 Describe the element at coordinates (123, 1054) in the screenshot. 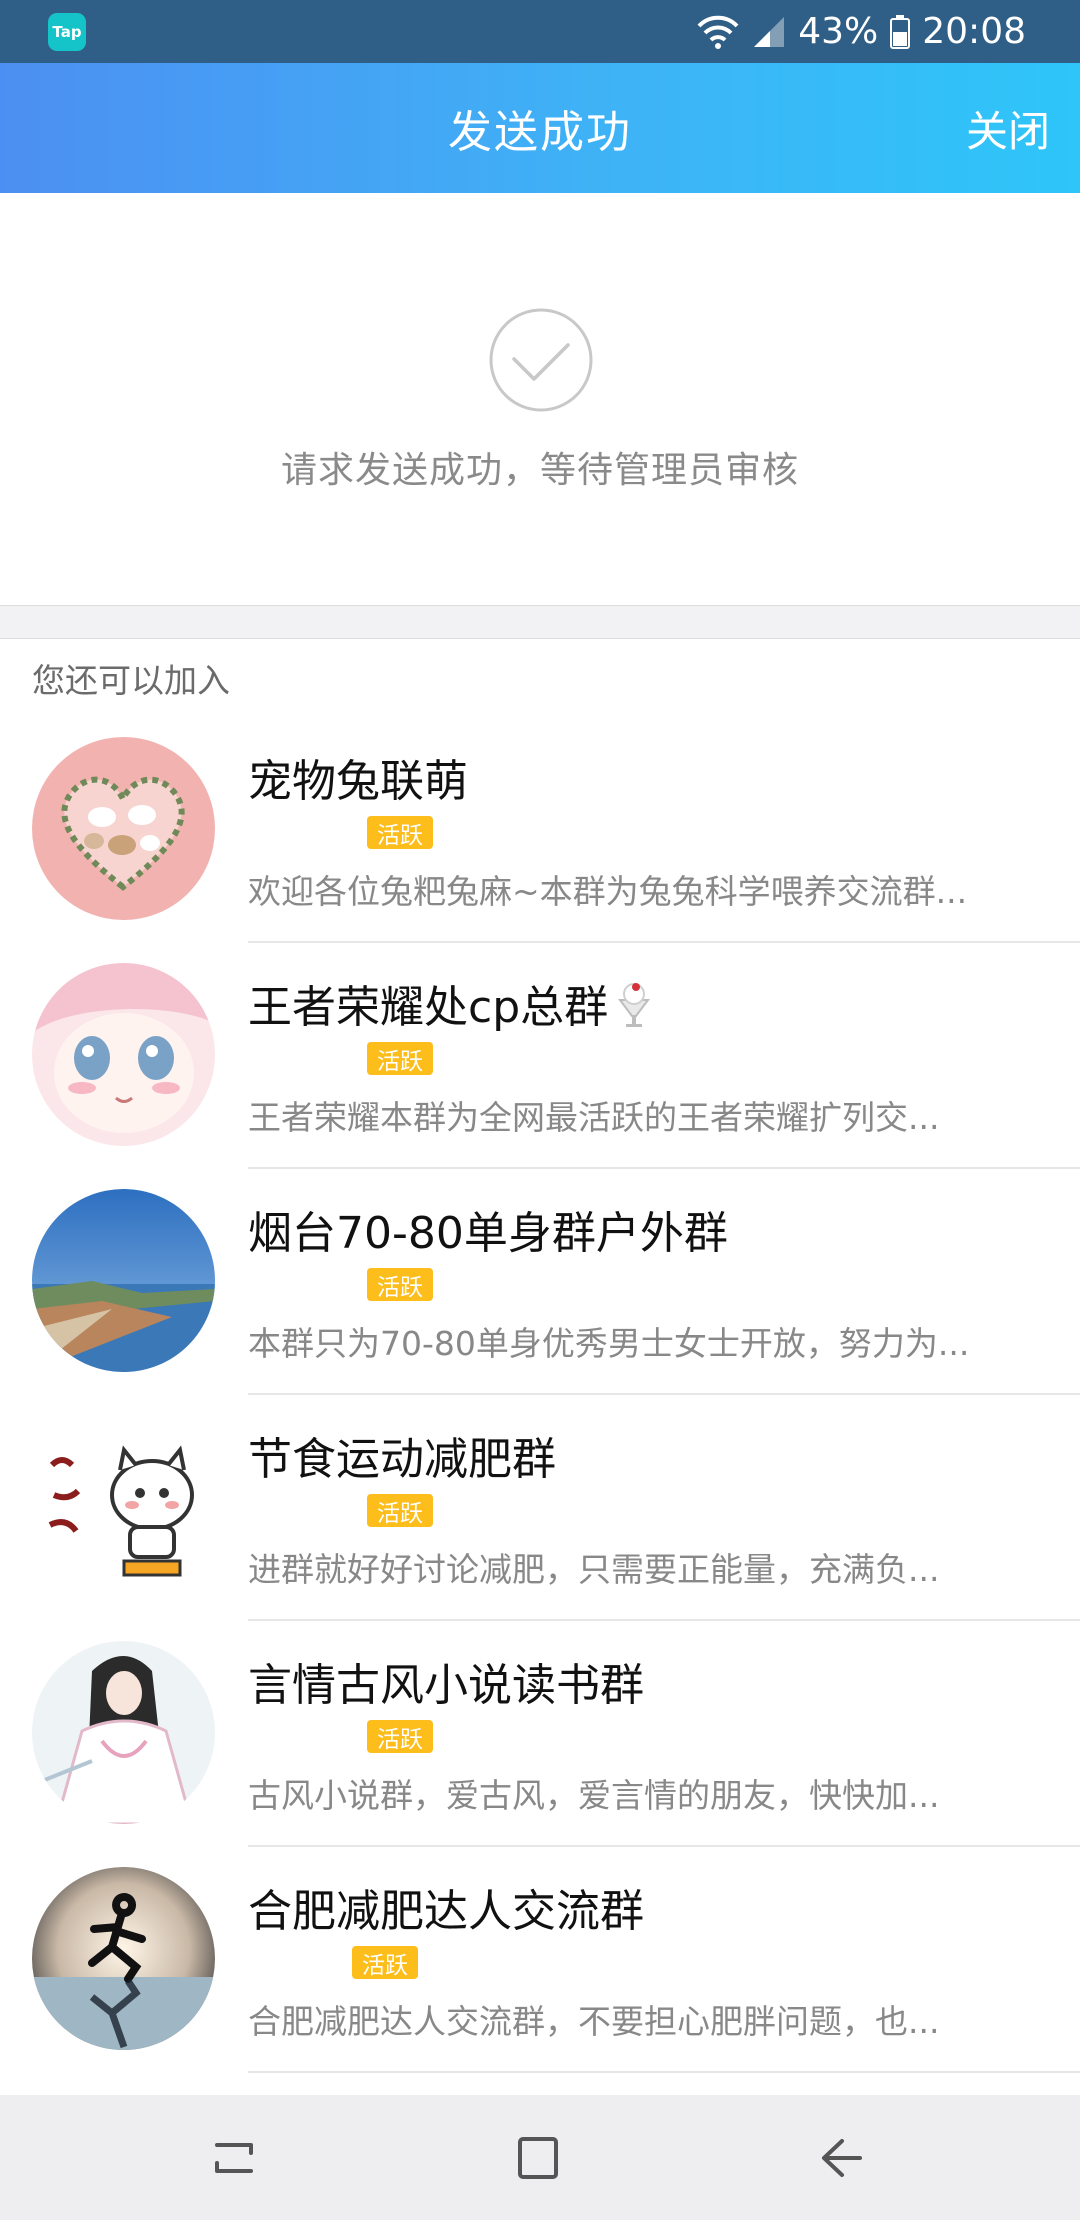

I see `group-avatar-anime-girl` at that location.